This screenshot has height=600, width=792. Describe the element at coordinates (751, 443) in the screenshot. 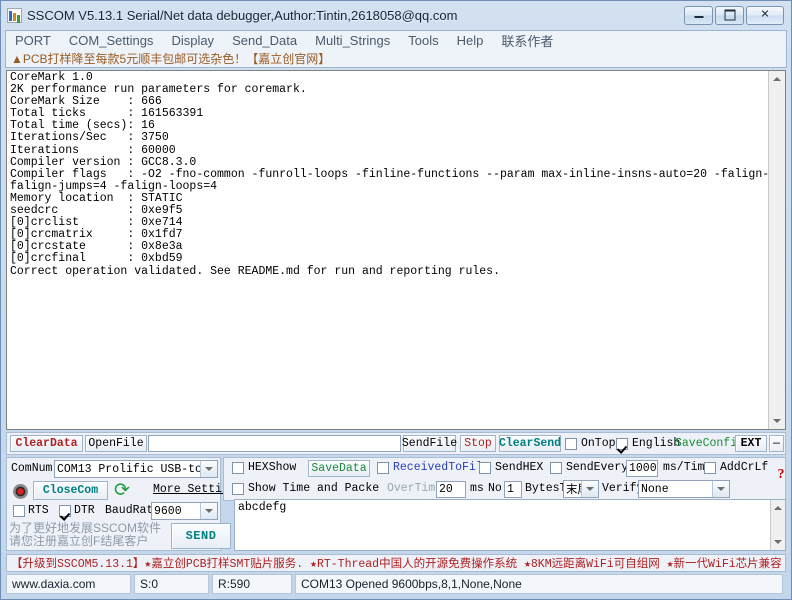

I see `ext-button: EXT` at that location.